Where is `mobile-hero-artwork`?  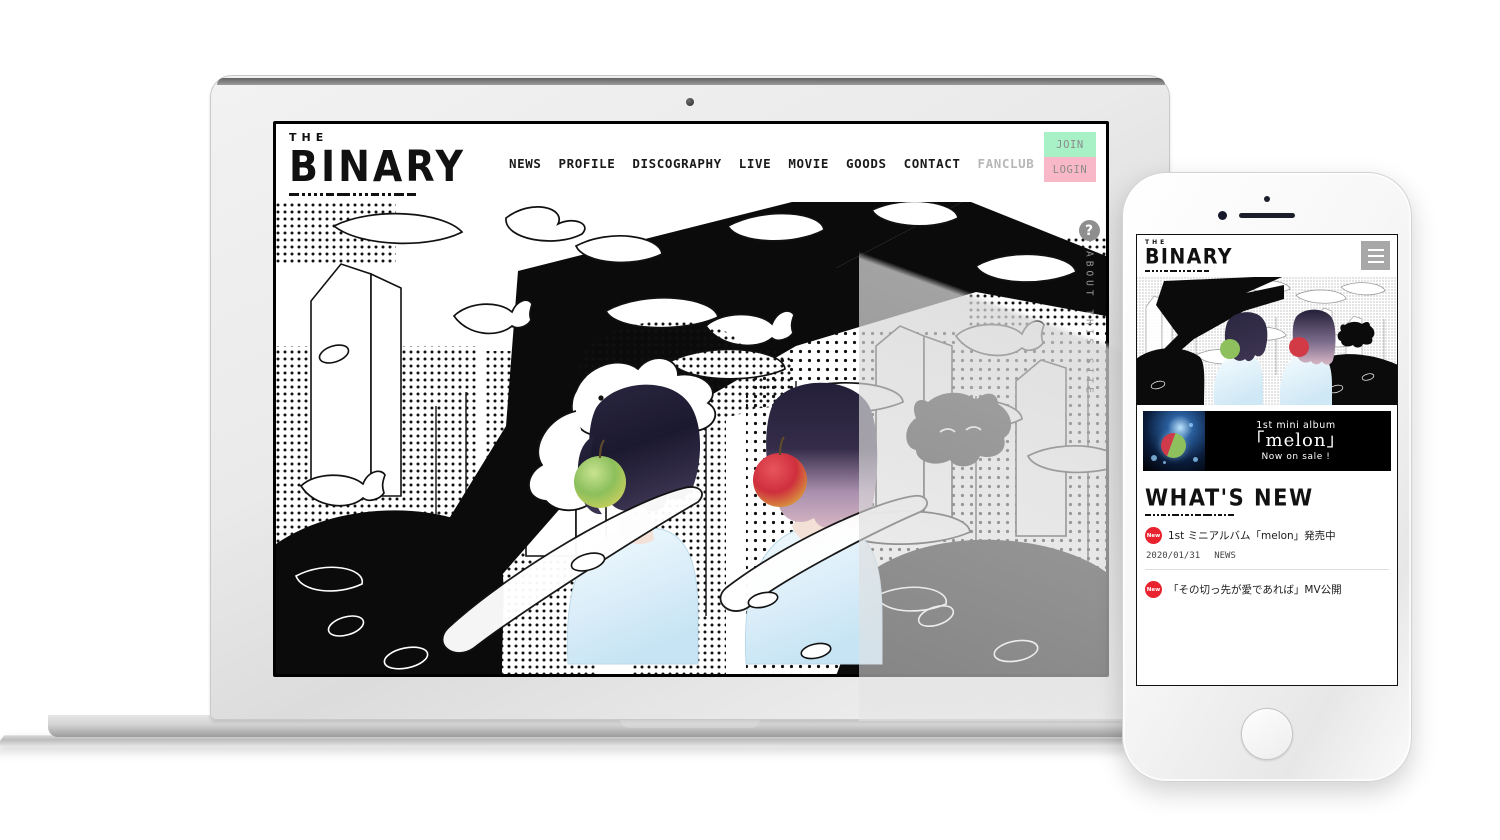 mobile-hero-artwork is located at coordinates (1267, 341).